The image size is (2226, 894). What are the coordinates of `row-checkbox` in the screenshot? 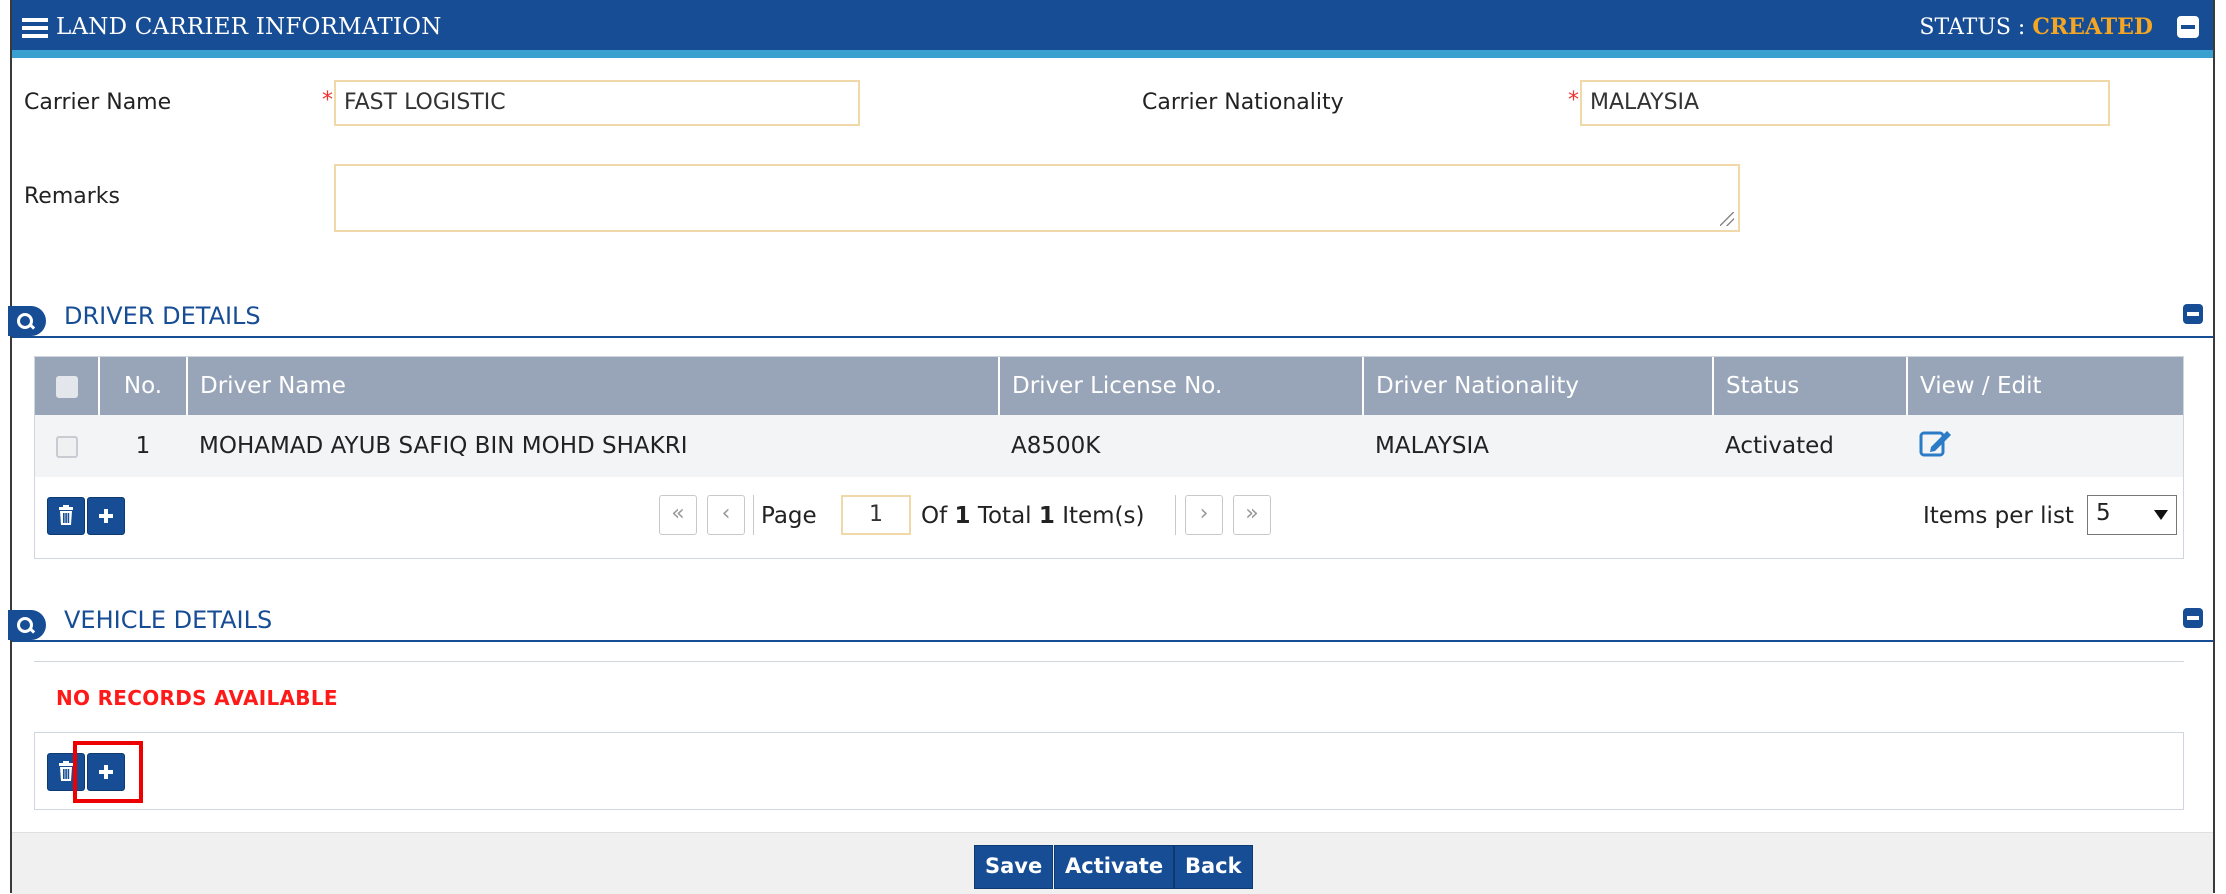 It's located at (67, 446).